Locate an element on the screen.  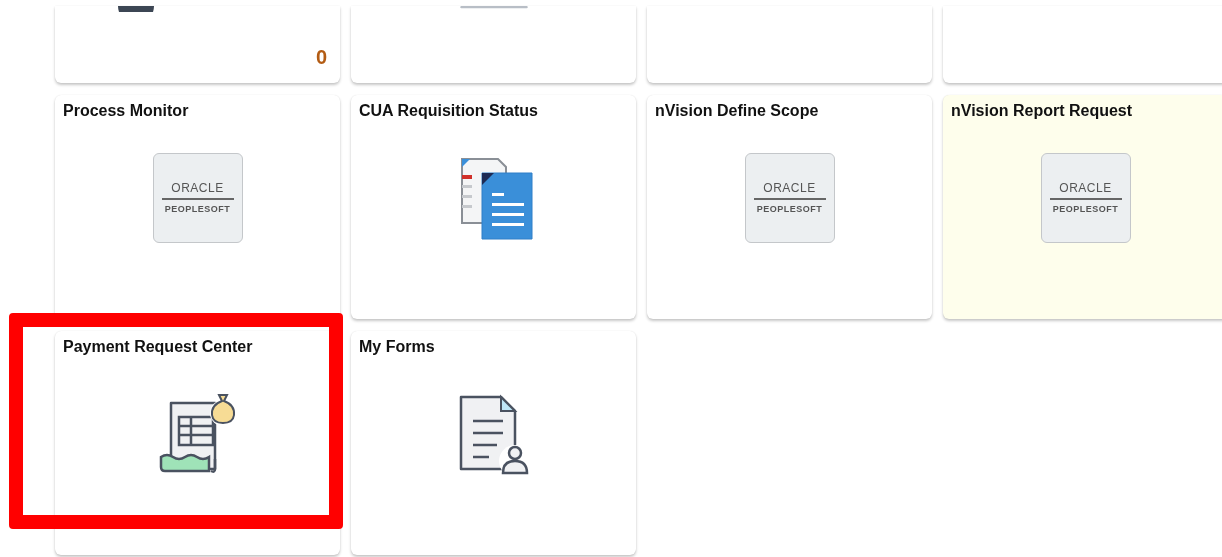
tile-title: Payment Request Center is located at coordinates (158, 346).